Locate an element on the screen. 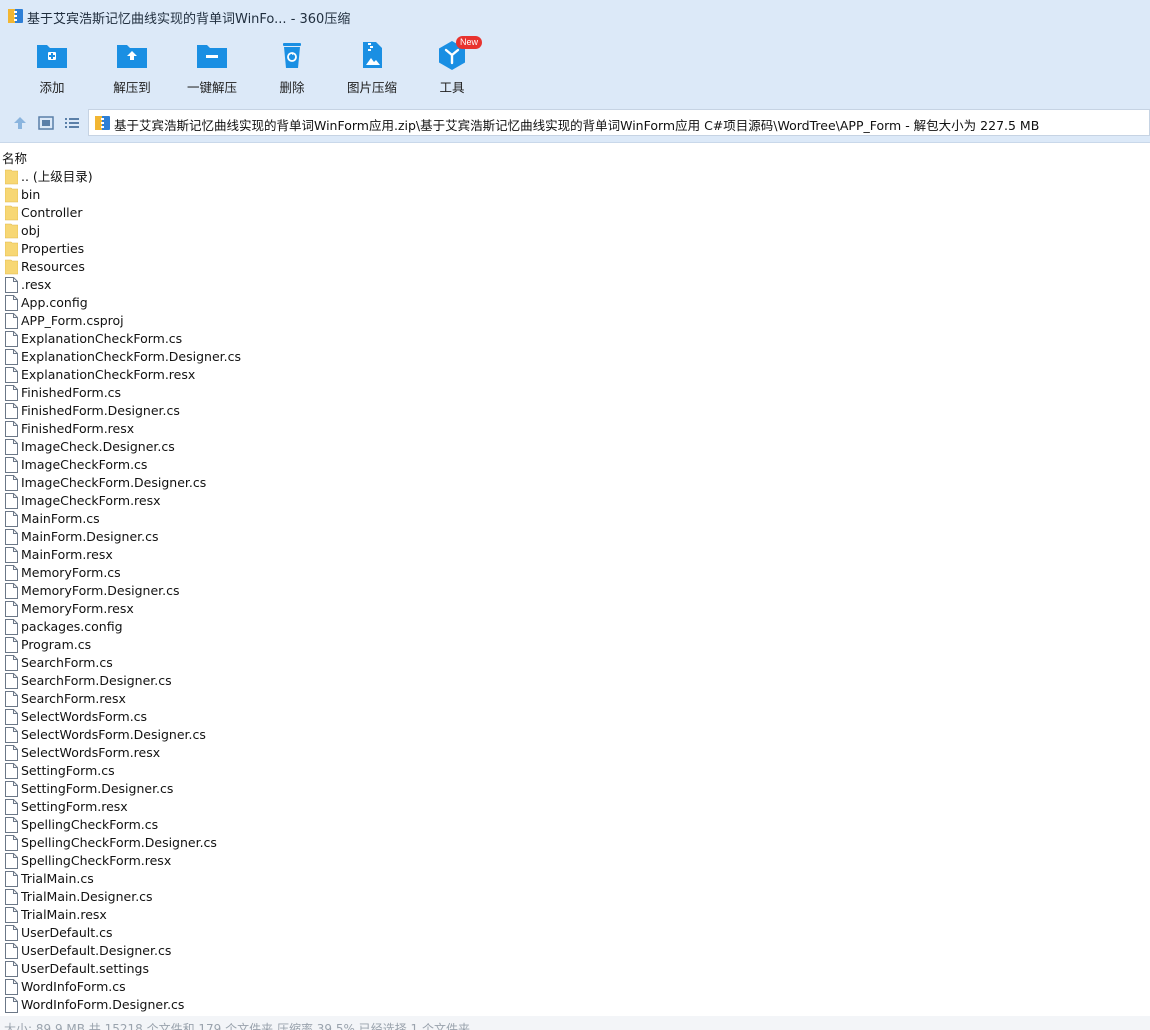 The width and height of the screenshot is (1150, 1030). add-button: 添加 is located at coordinates (52, 69).